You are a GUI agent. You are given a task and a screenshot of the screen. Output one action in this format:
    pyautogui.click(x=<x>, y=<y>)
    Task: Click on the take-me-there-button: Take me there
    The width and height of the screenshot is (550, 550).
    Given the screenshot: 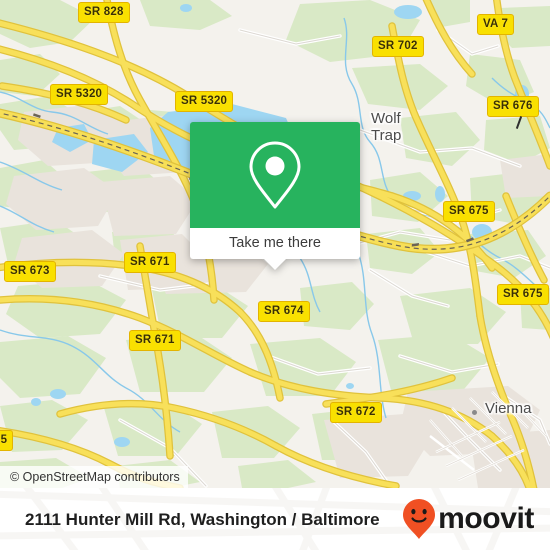 What is the action you would take?
    pyautogui.click(x=275, y=249)
    